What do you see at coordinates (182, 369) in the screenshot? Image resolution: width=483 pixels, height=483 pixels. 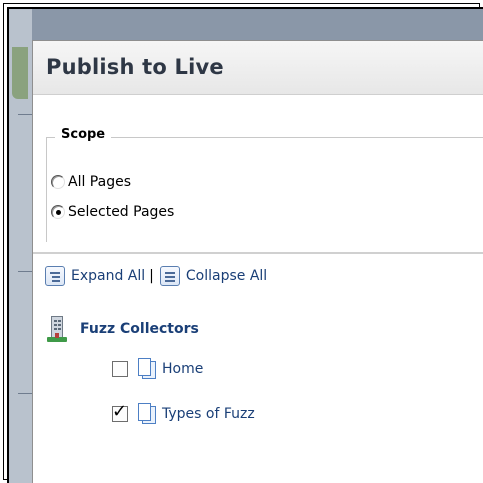 I see `tree-item-label: Home` at bounding box center [182, 369].